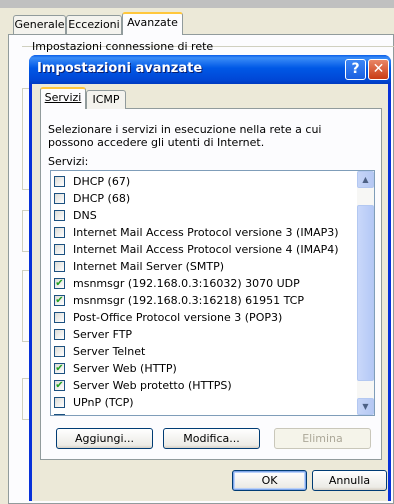  I want to click on service-label: Server FTP, so click(103, 334).